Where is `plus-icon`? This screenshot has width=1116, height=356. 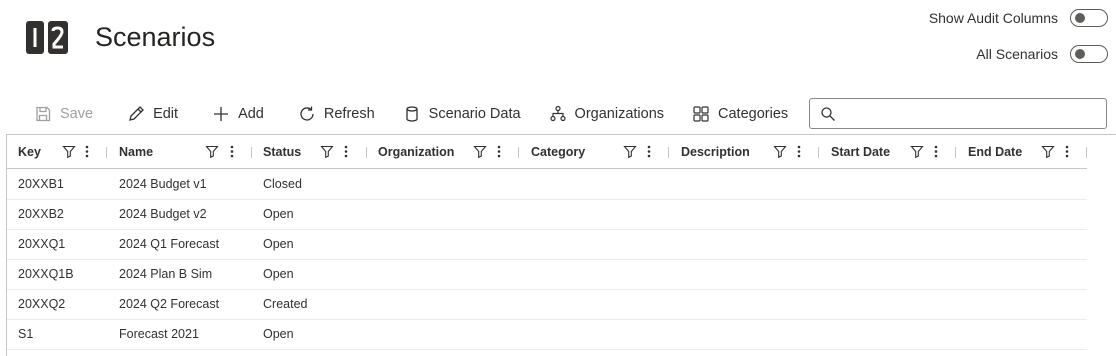 plus-icon is located at coordinates (221, 114).